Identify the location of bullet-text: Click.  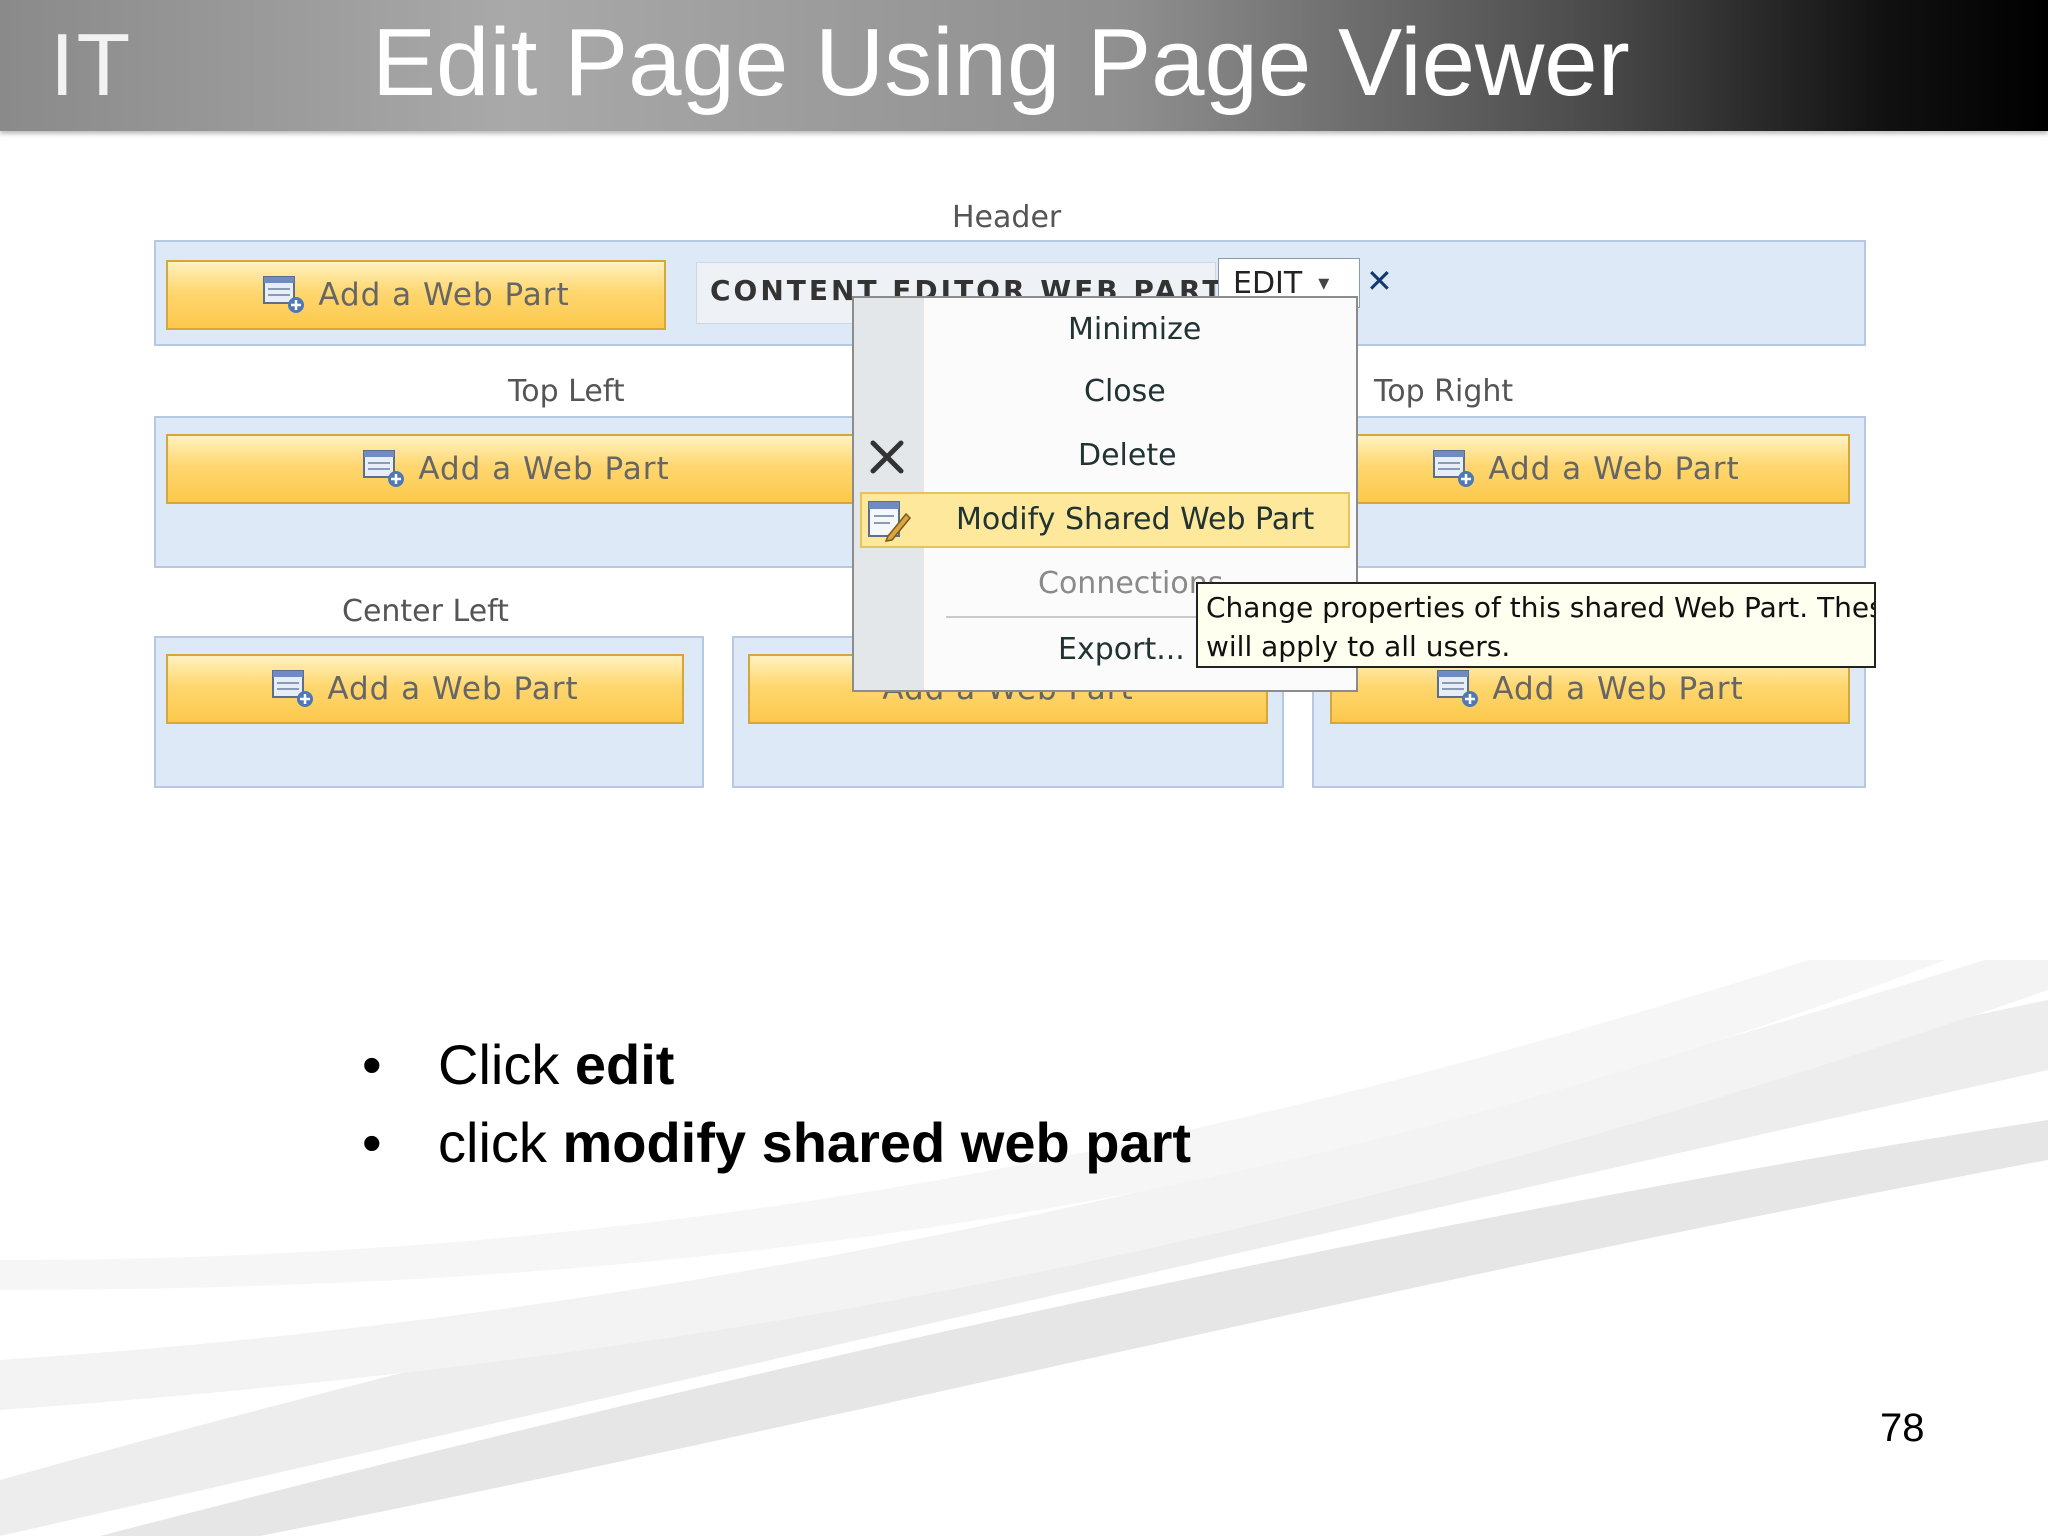
(506, 1064).